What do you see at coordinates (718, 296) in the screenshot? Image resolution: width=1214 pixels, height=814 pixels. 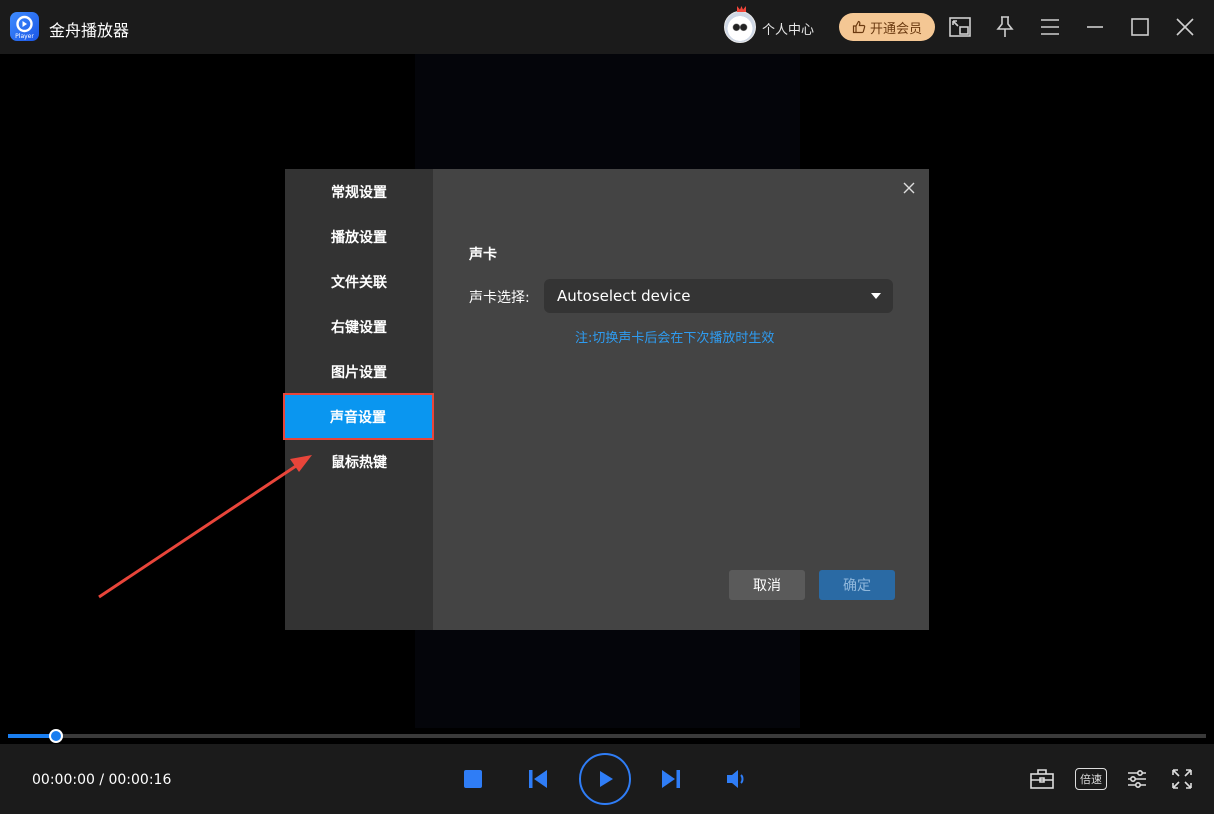 I see `sound-device-select: Autoselect device` at bounding box center [718, 296].